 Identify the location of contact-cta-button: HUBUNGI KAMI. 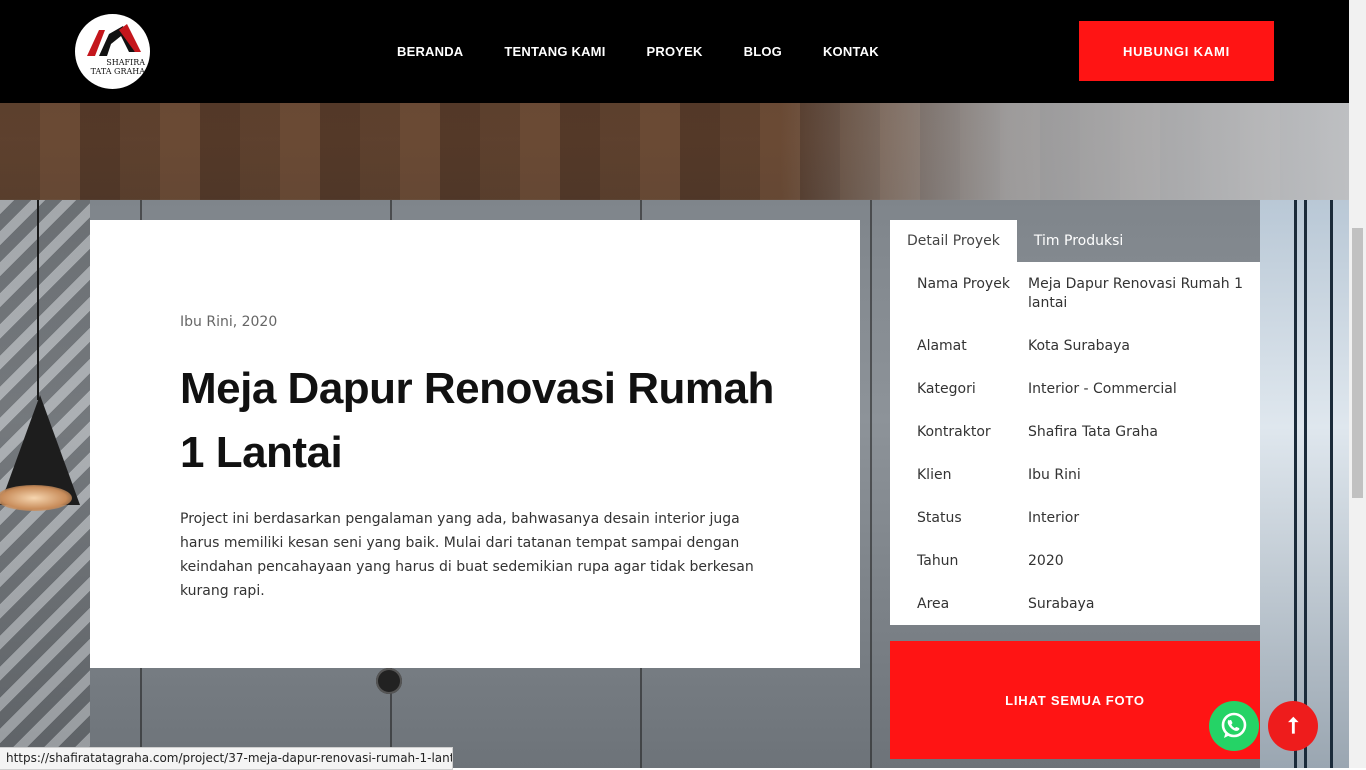
(1176, 51).